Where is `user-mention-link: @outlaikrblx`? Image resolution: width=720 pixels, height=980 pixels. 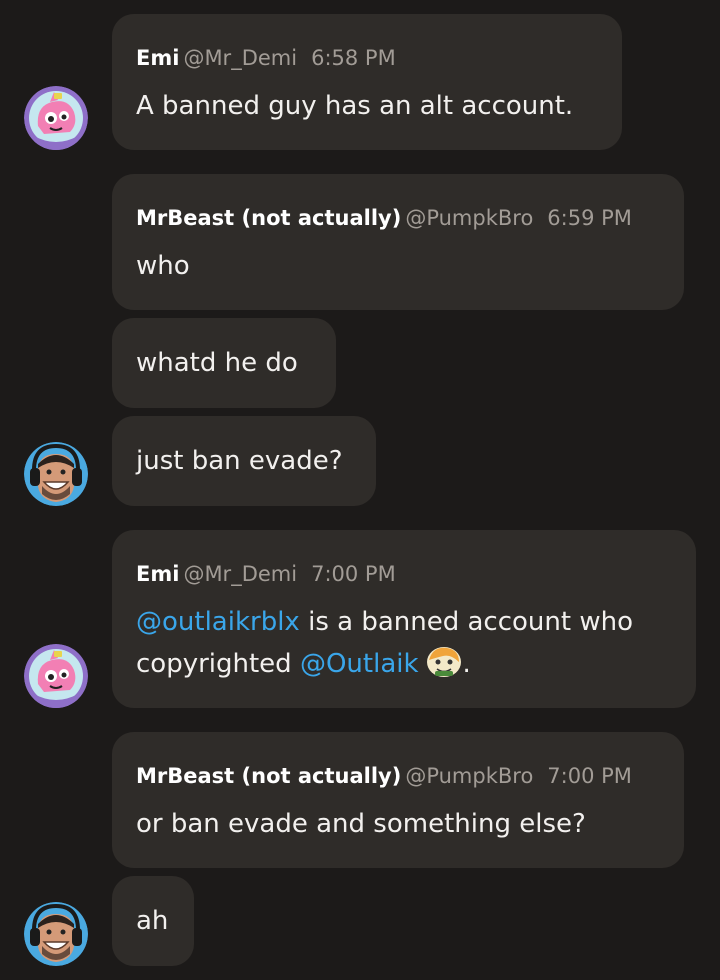
user-mention-link: @outlaikrblx is located at coordinates (218, 622).